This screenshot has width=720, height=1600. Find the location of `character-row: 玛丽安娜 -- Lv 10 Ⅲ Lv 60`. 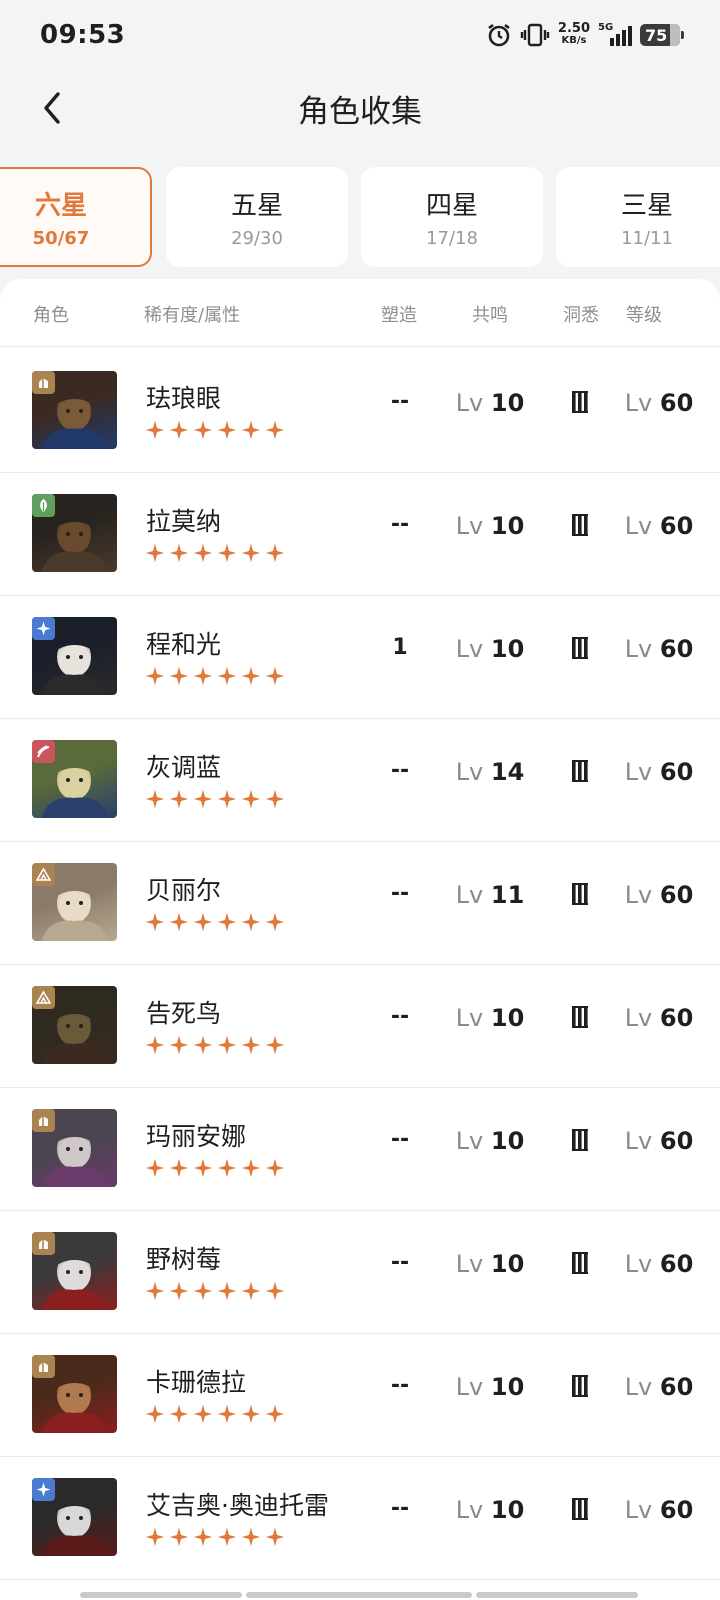

character-row: 玛丽安娜 -- Lv 10 Ⅲ Lv 60 is located at coordinates (360, 1148).